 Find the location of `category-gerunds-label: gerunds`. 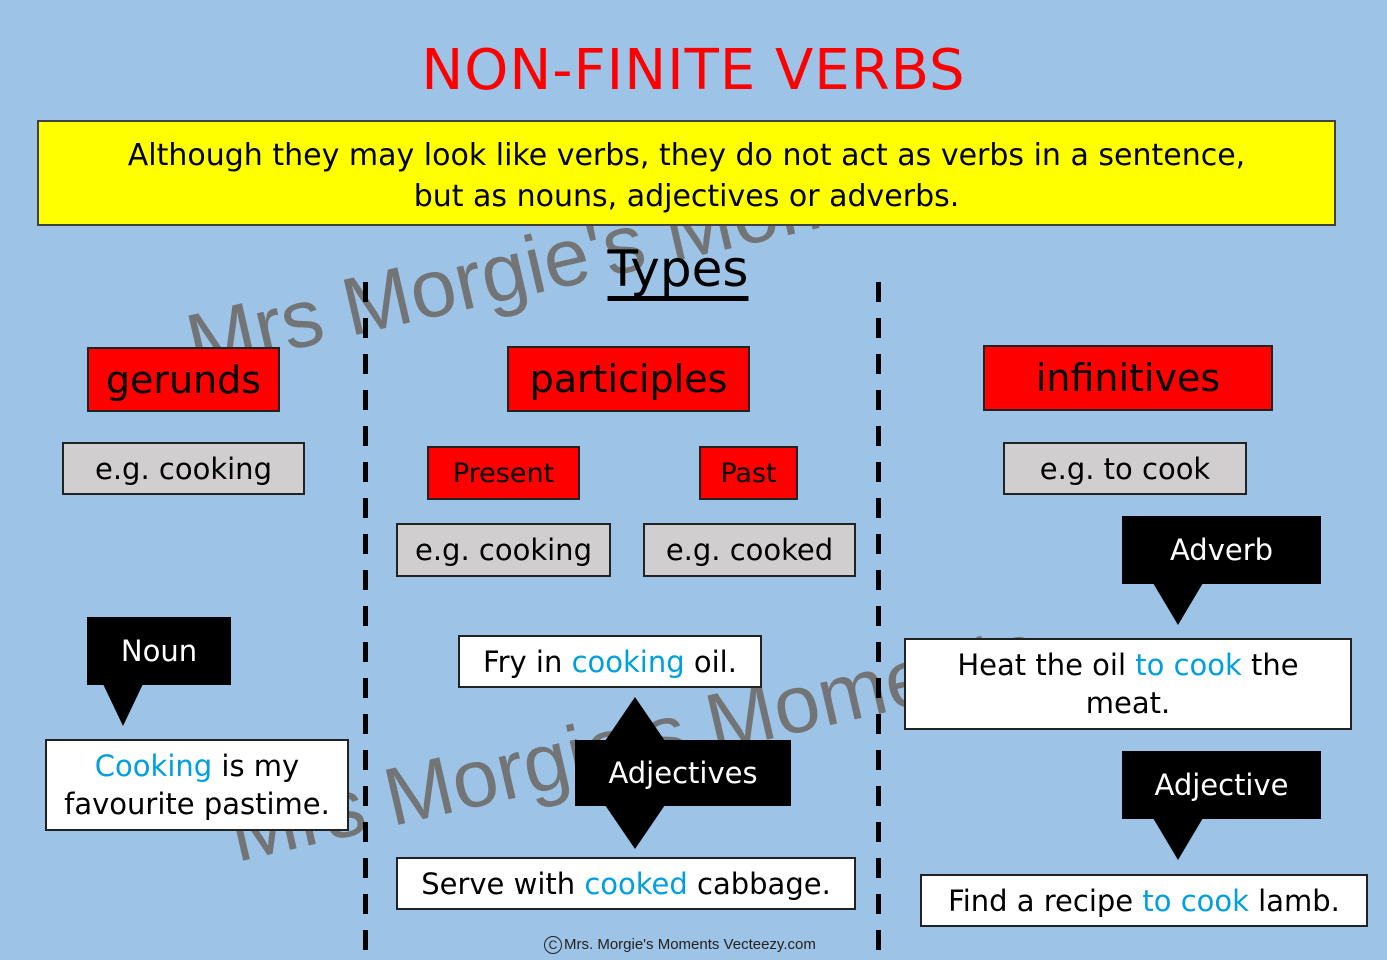

category-gerunds-label: gerunds is located at coordinates (183, 379).